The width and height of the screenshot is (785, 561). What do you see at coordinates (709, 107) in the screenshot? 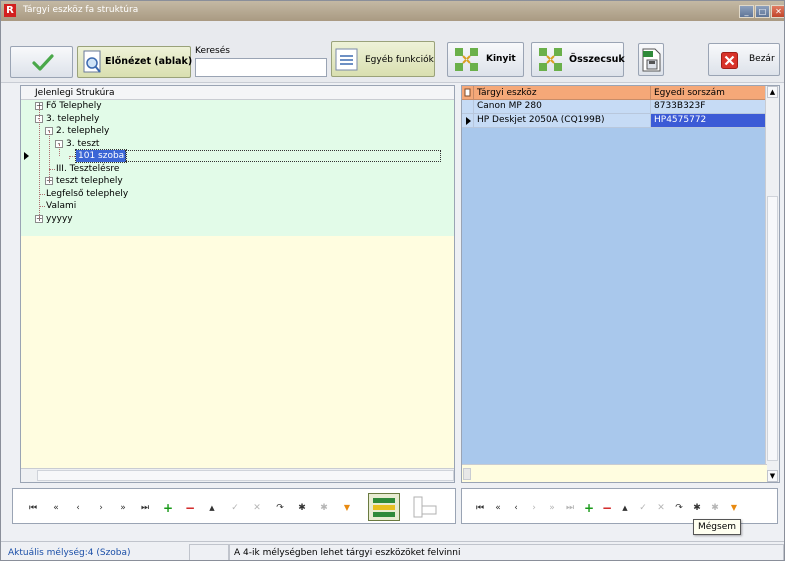
I see `cell-serial: 8733B323F` at bounding box center [709, 107].